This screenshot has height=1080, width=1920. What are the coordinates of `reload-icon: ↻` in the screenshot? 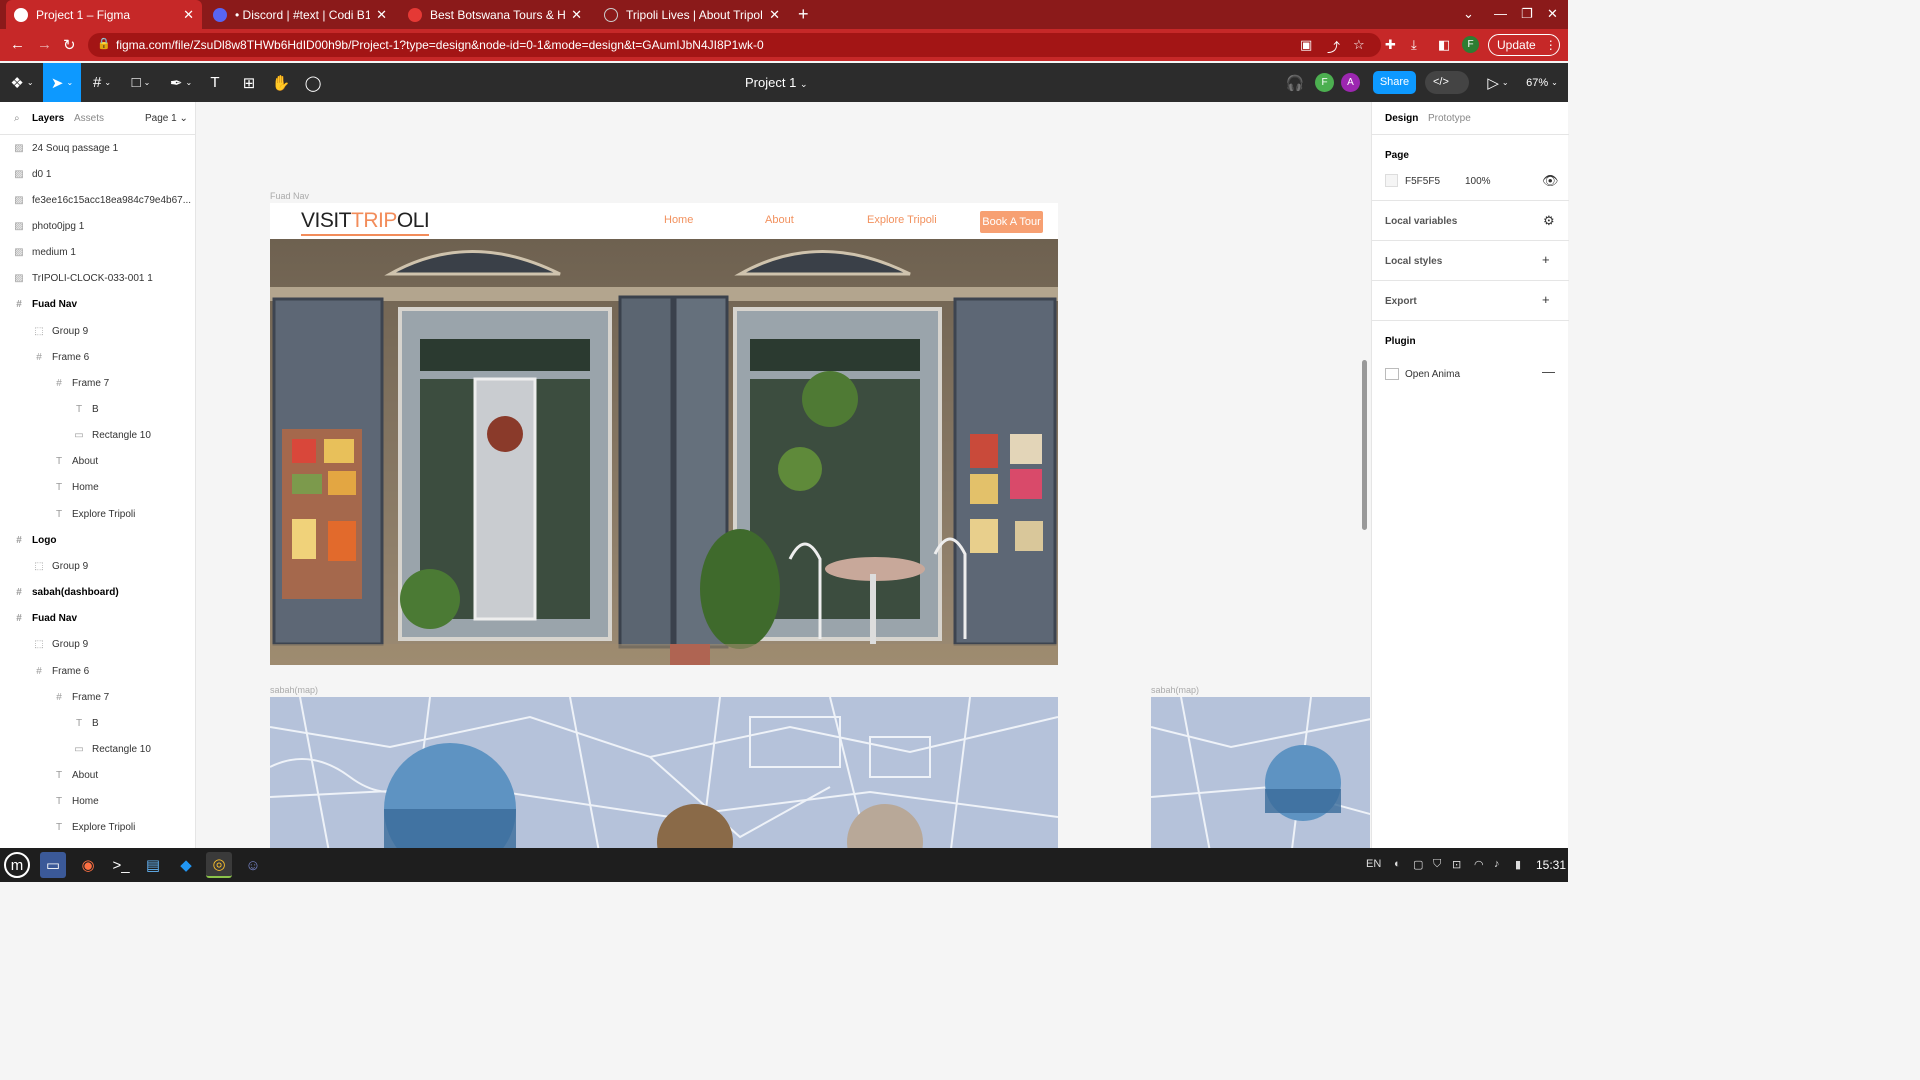 It's located at (69, 45).